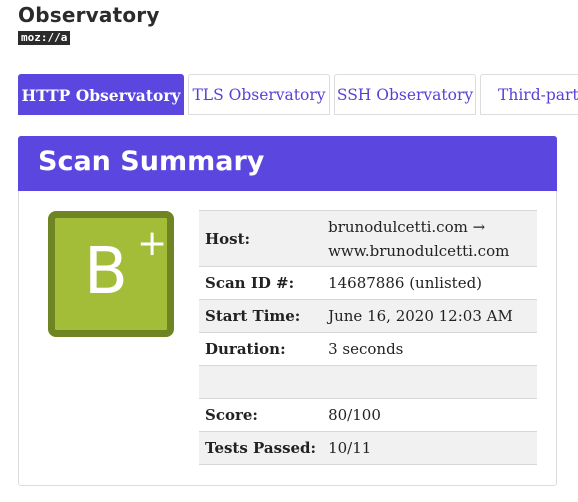  I want to click on host-value-line1: brunodulcetti.com →, so click(407, 226).